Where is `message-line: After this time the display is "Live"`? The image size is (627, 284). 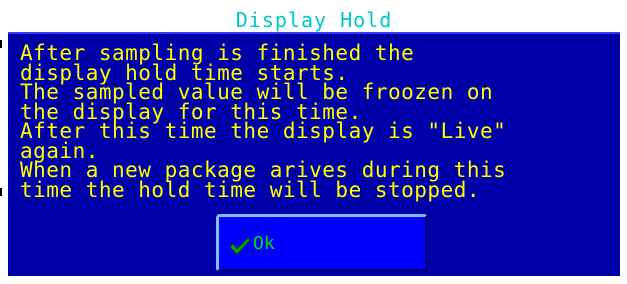 message-line: After this time the display is "Live" is located at coordinates (263, 131).